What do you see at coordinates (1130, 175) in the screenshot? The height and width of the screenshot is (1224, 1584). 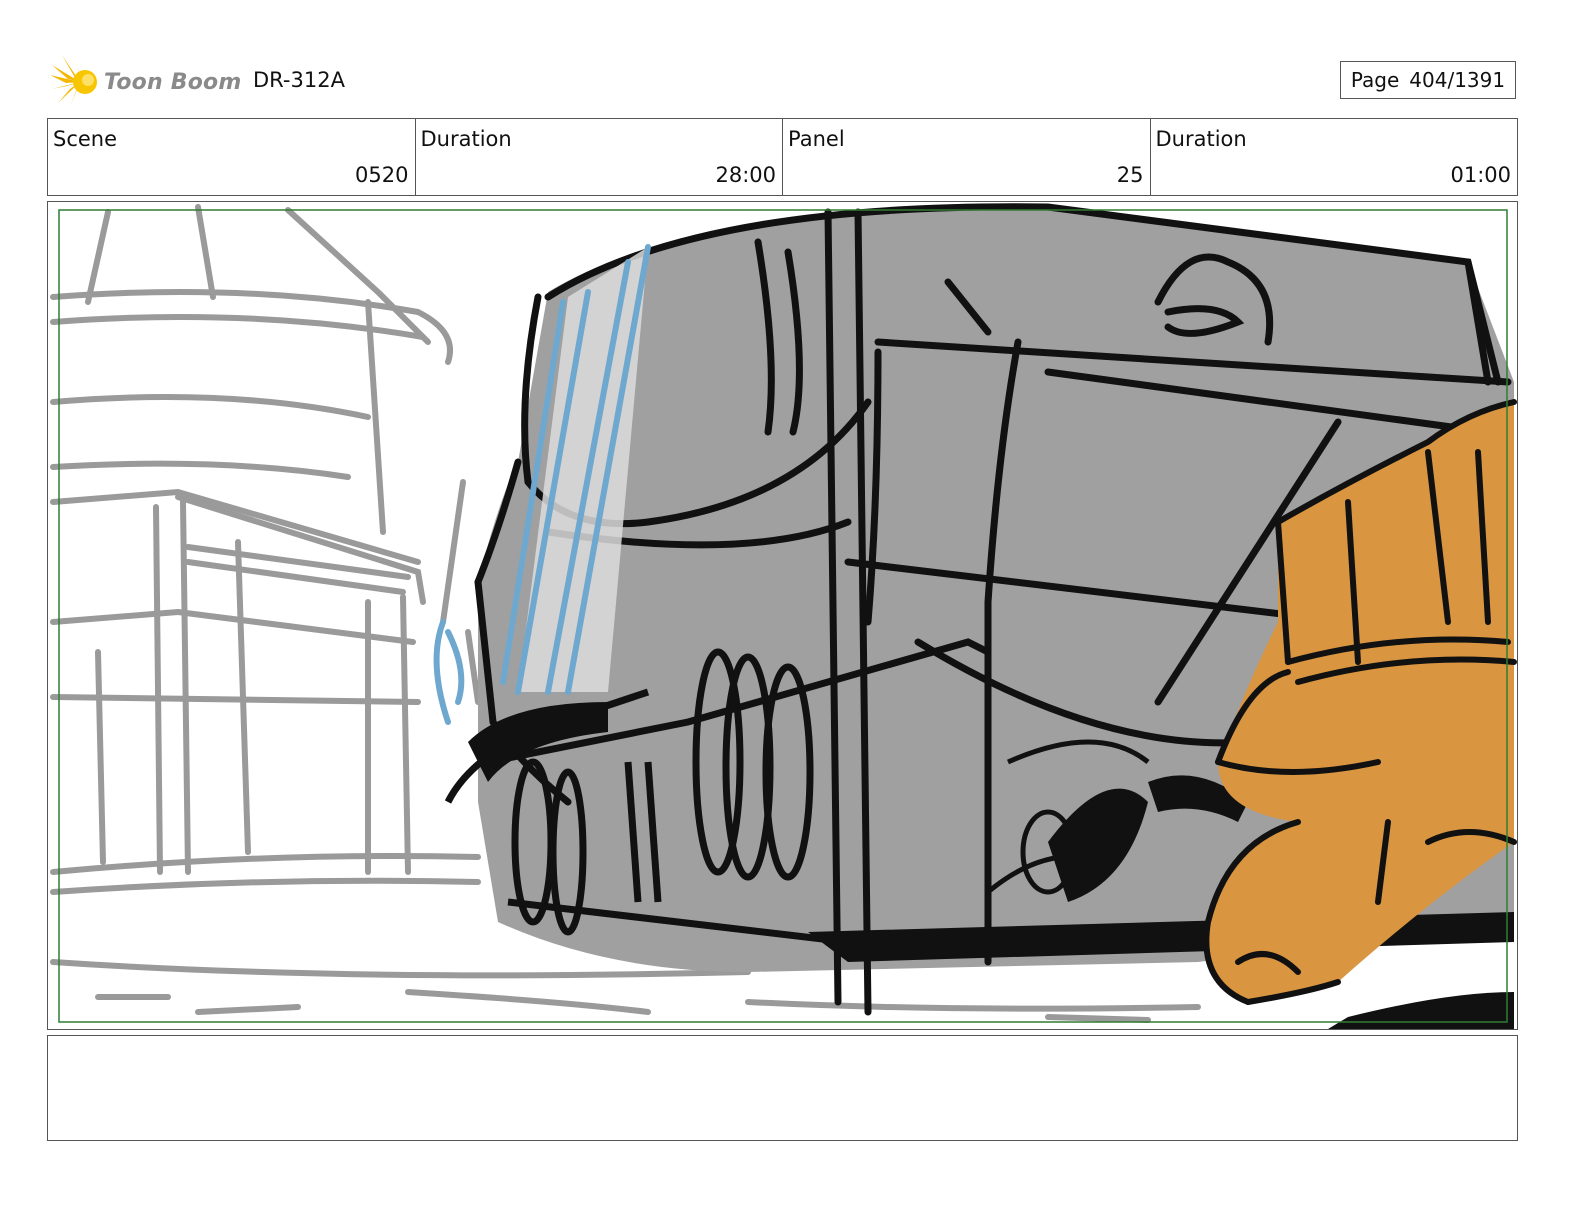 I see `panel-value: 25` at bounding box center [1130, 175].